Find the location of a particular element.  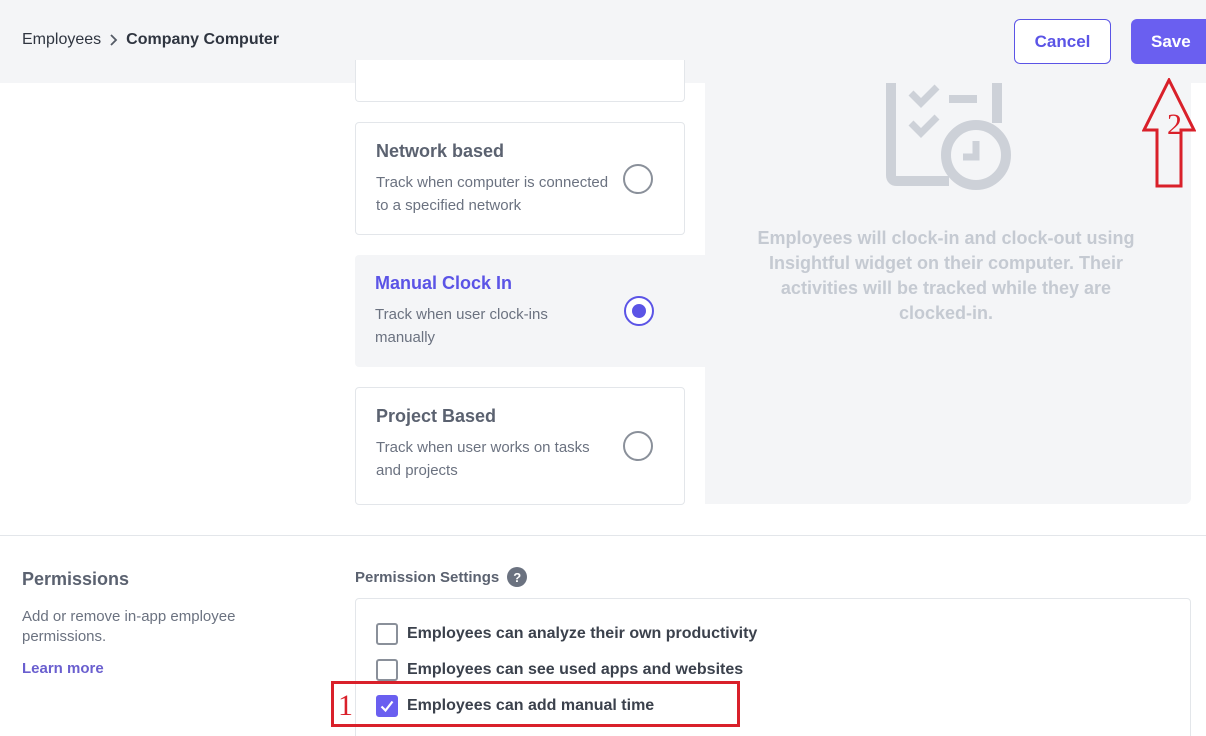

help-icon: ? is located at coordinates (517, 577).